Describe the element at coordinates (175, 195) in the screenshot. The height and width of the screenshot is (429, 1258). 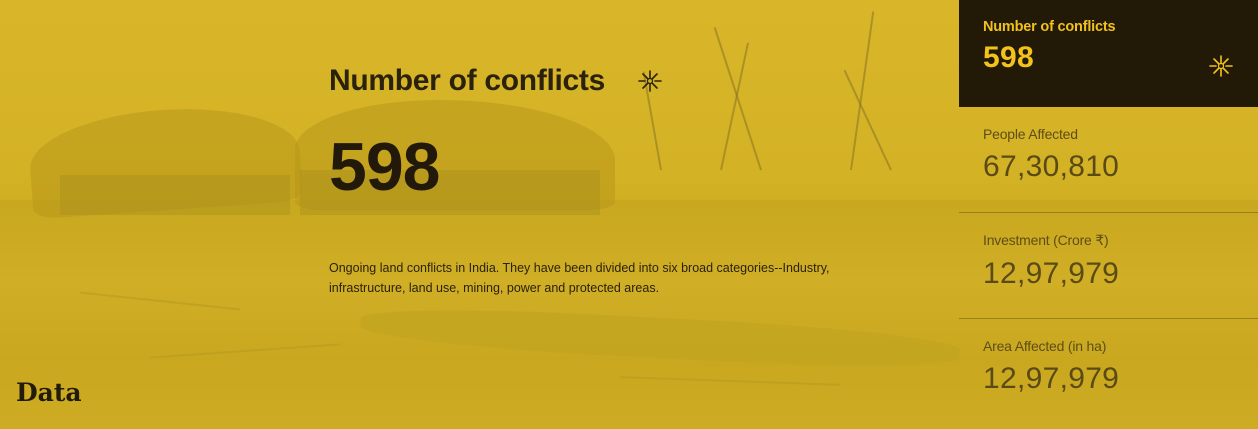
I see `hut-left-base` at that location.